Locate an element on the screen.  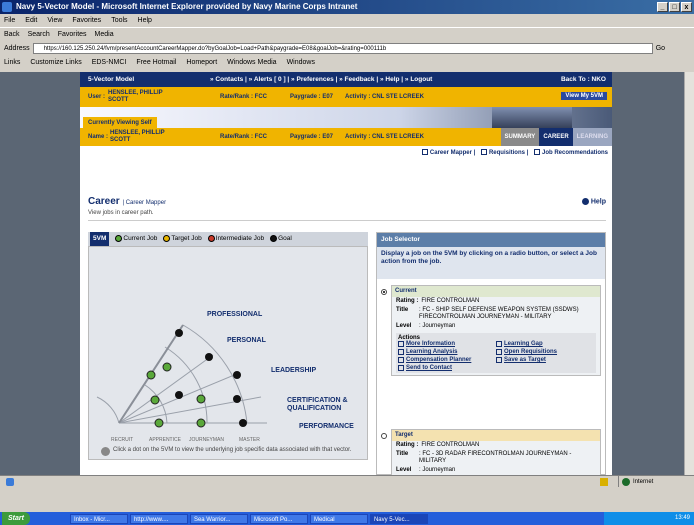
svm-label: 5VM is located at coordinates (100, 239).